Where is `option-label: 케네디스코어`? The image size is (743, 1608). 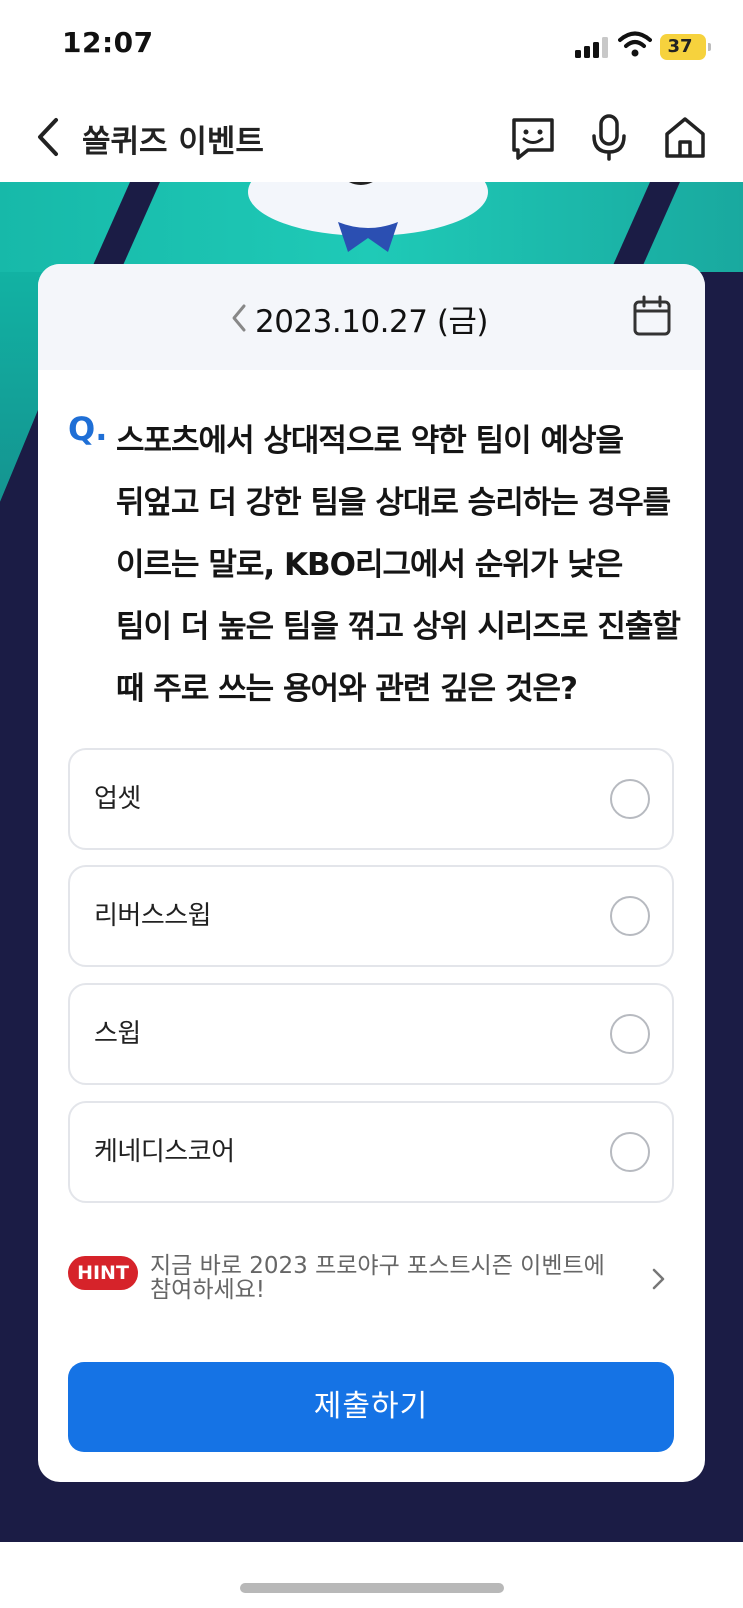
option-label: 케네디스코어 is located at coordinates (164, 1152).